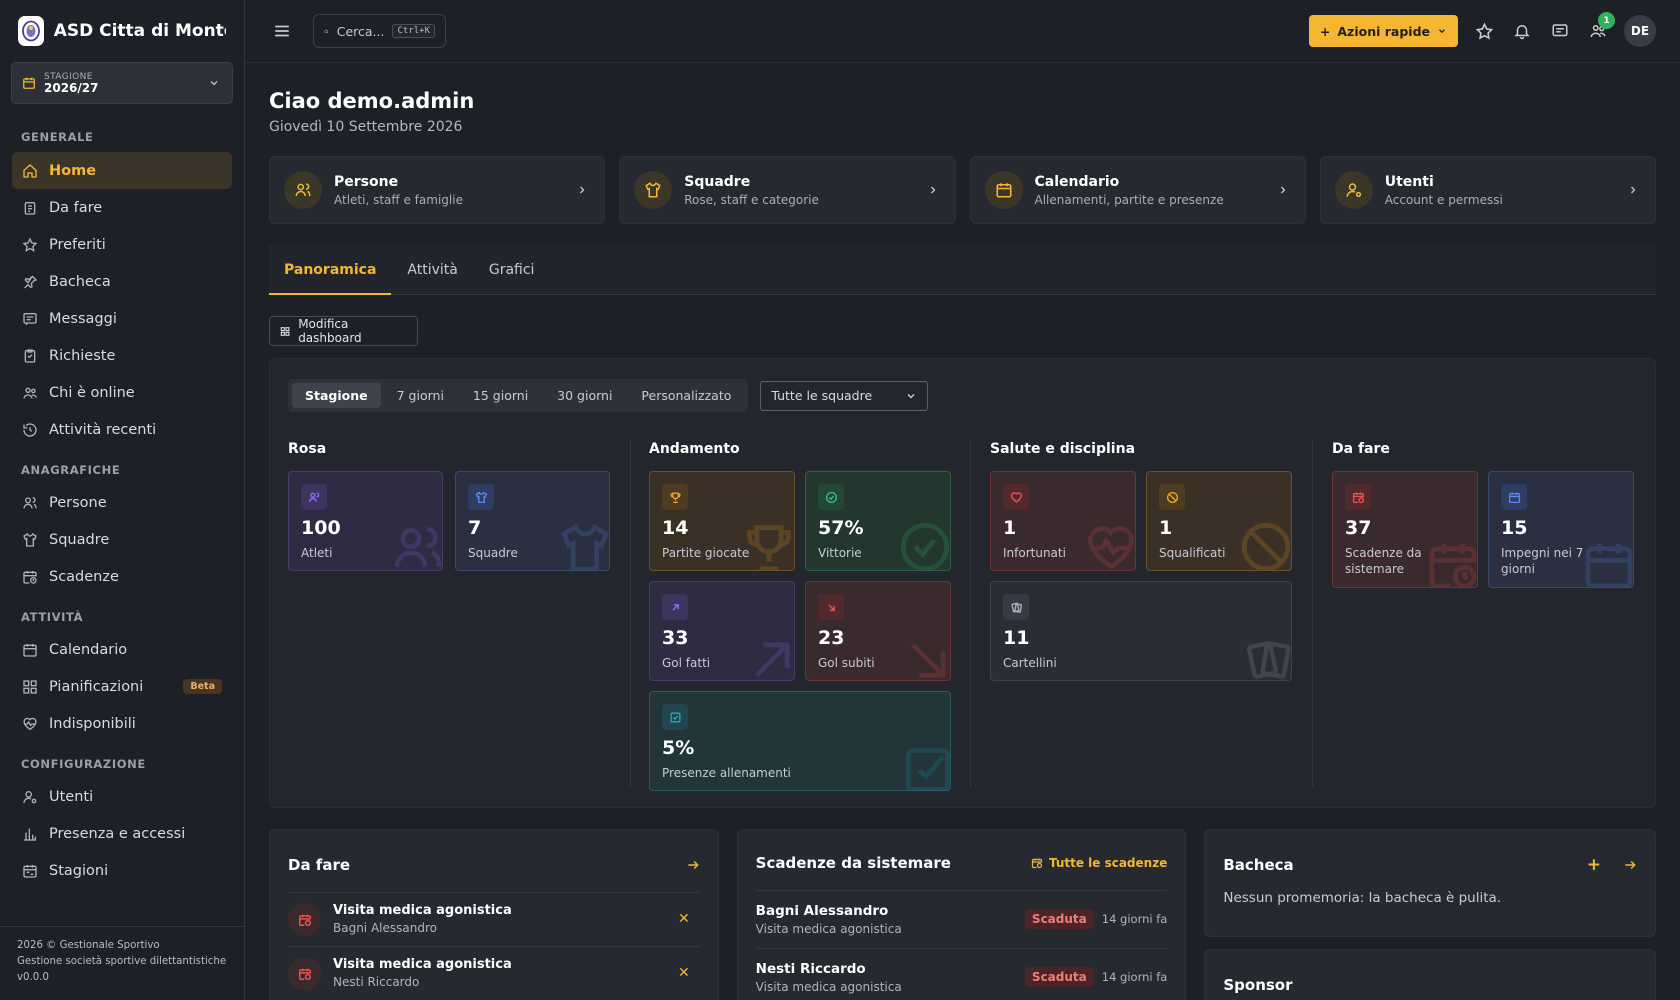 Image resolution: width=1680 pixels, height=1000 pixels. What do you see at coordinates (30, 208) in the screenshot?
I see `clipboard-icon` at bounding box center [30, 208].